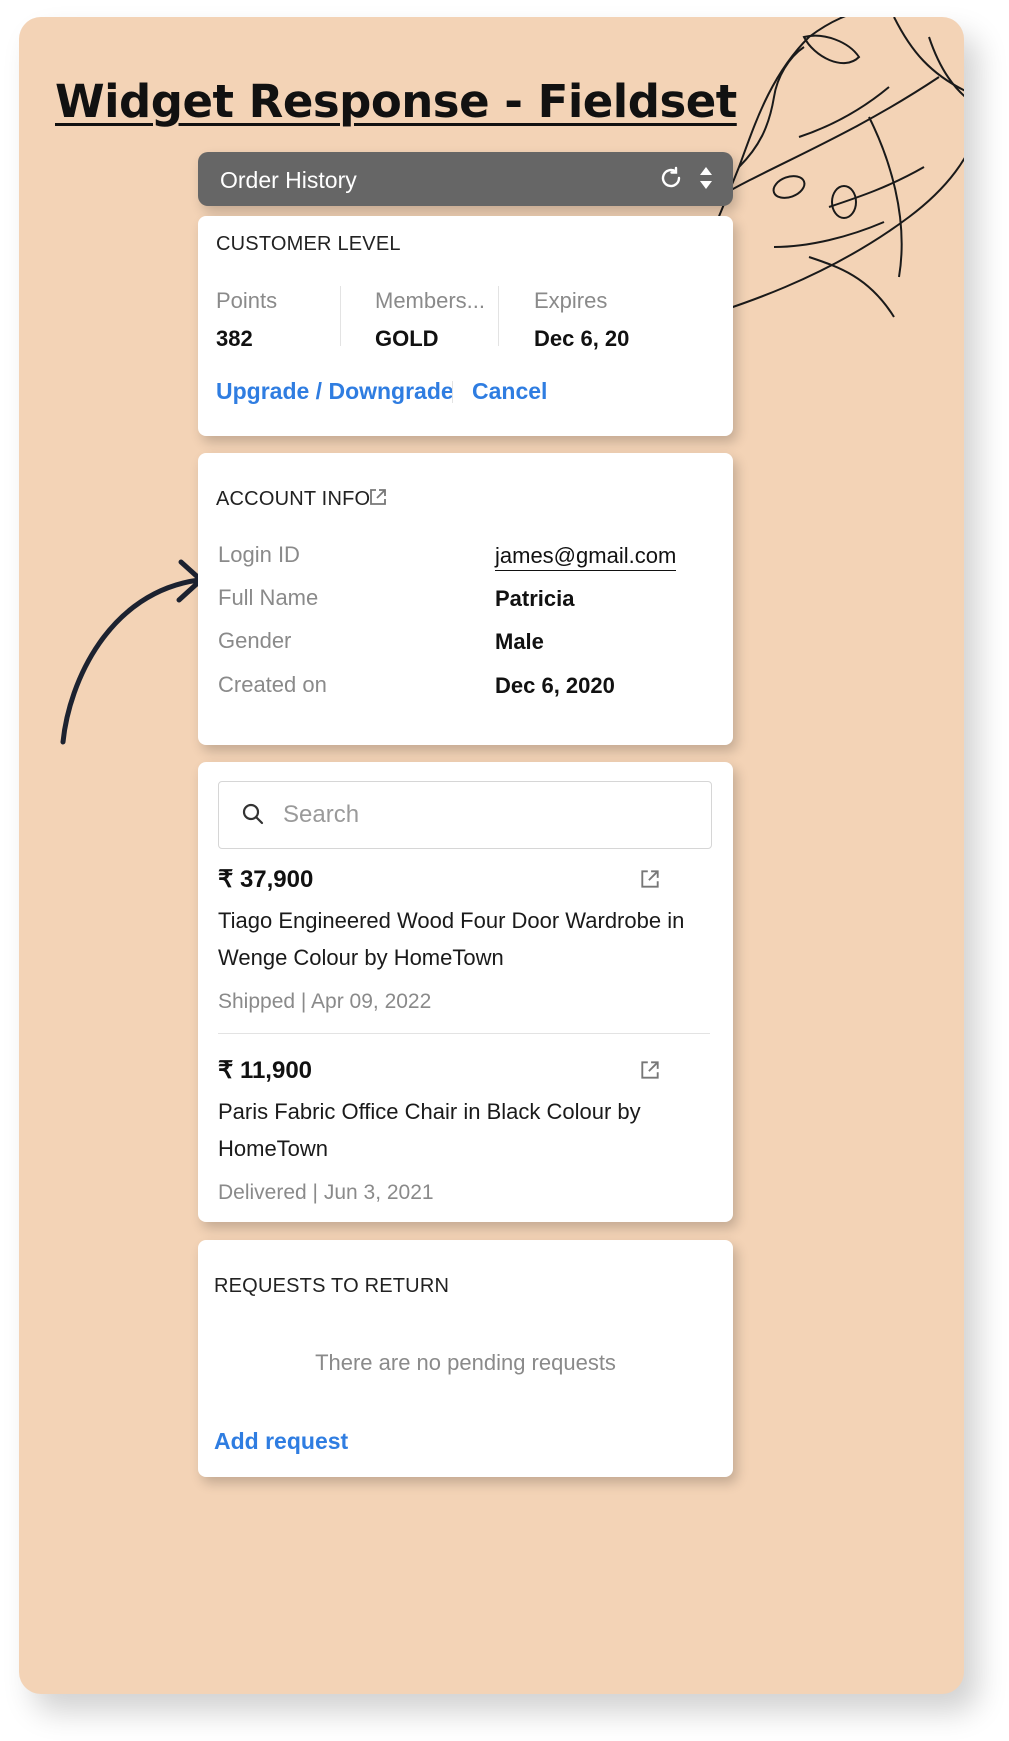 The height and width of the screenshot is (1741, 1009). Describe the element at coordinates (671, 178) in the screenshot. I see `refresh-icon` at that location.